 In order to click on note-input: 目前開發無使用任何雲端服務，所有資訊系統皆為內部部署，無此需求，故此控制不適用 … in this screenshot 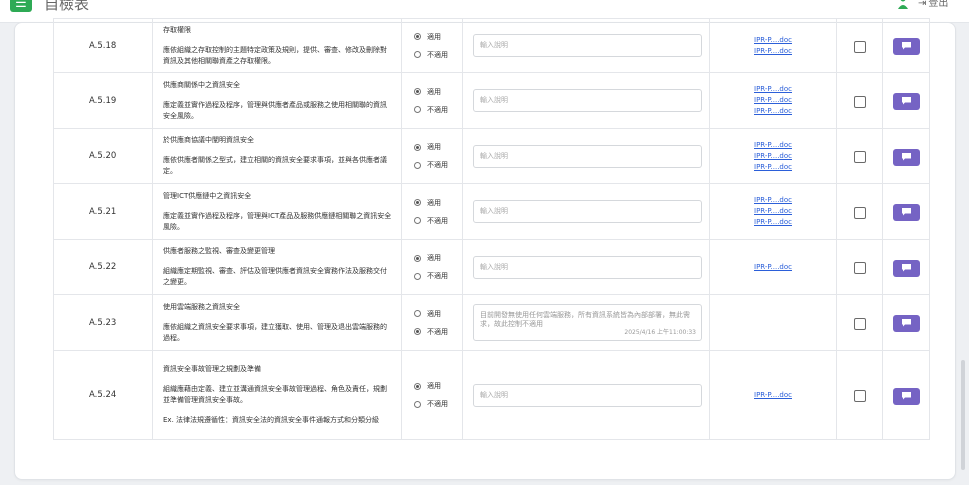, I will do `click(587, 322)`.